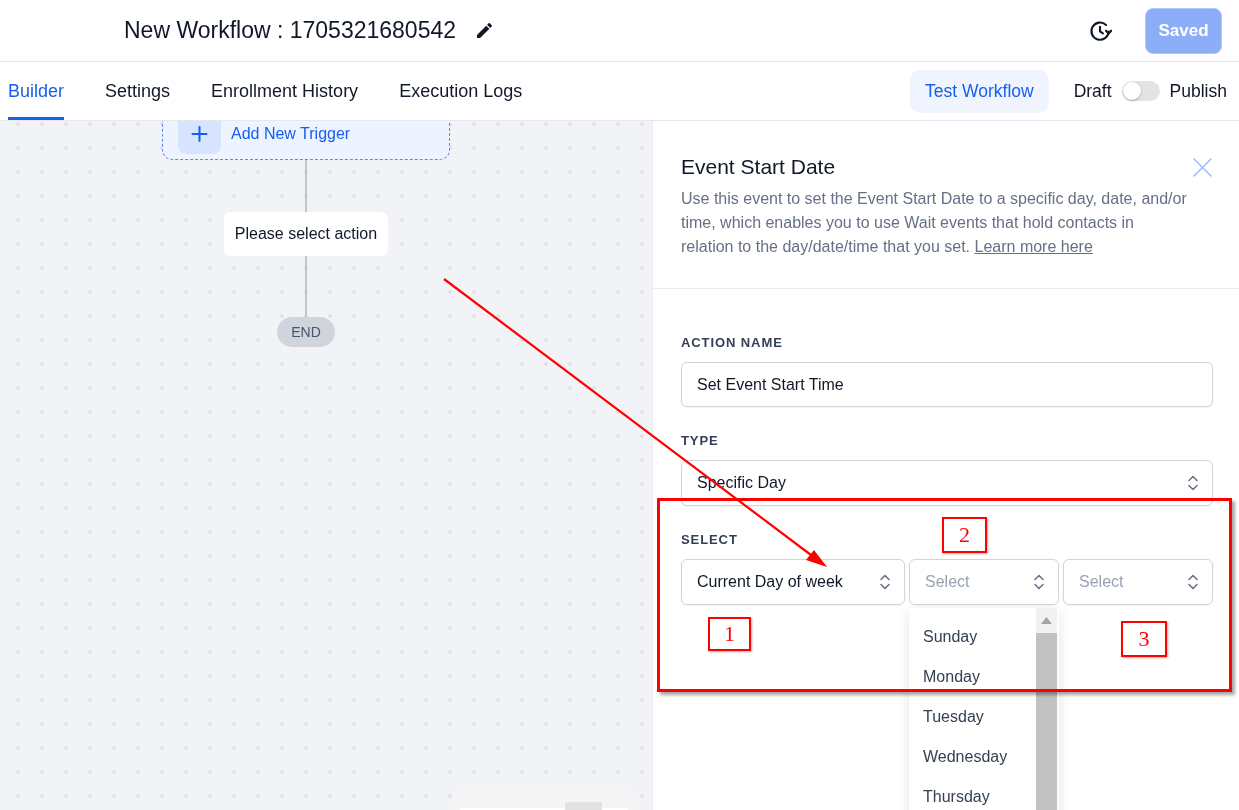 The height and width of the screenshot is (810, 1239). What do you see at coordinates (984, 717) in the screenshot?
I see `dropdown-option: Tuesday` at bounding box center [984, 717].